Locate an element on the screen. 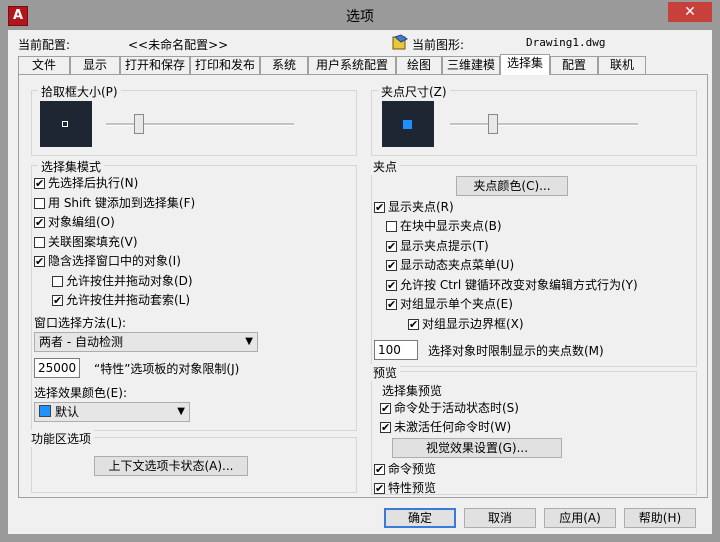 The width and height of the screenshot is (720, 542). effect-color-value: 默认 is located at coordinates (67, 412).